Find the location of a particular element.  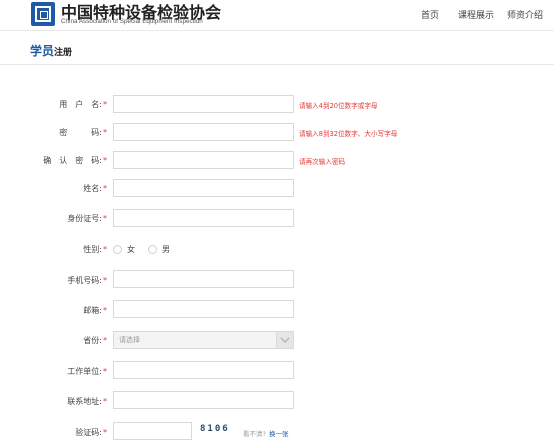

email-label: 邮箱:* is located at coordinates (95, 310).